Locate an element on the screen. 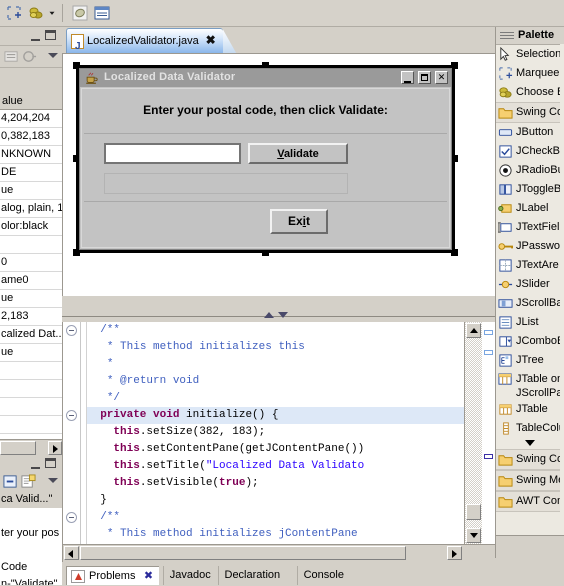 This screenshot has width=564, height=586. splitter-up-arrow-icon is located at coordinates (269, 315).